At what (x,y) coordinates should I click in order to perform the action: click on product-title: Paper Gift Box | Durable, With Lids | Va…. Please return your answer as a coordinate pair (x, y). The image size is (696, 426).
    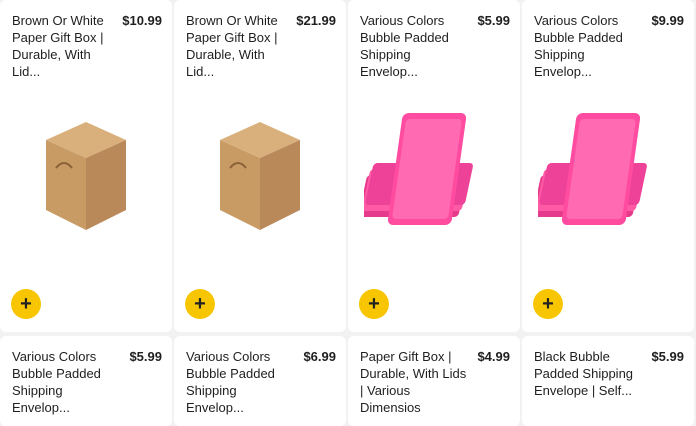
    Looking at the image, I should click on (414, 382).